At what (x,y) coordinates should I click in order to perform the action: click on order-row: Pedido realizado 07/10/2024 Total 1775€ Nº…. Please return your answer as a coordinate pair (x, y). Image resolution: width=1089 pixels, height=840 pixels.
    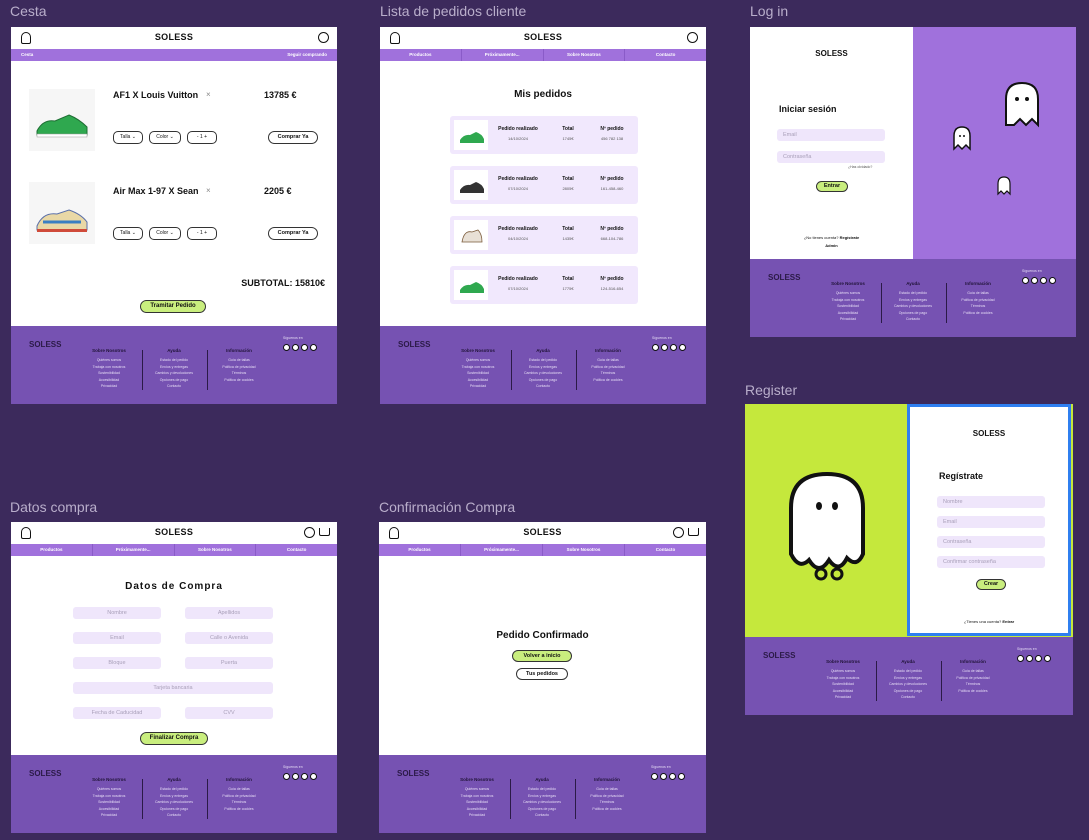
    Looking at the image, I should click on (544, 285).